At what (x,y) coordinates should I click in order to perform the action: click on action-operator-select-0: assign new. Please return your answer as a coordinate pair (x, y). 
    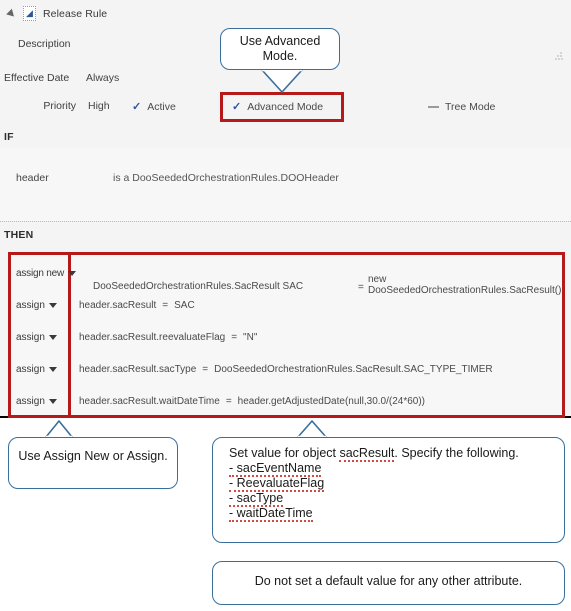
    Looking at the image, I should click on (44, 273).